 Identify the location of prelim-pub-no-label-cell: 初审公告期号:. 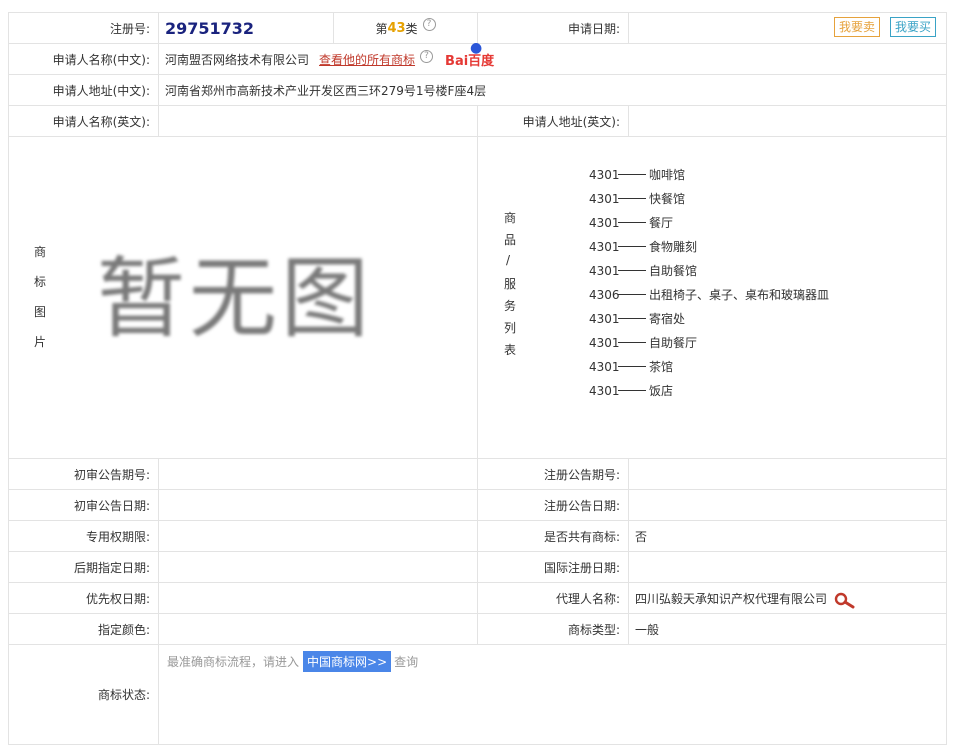
(83, 474).